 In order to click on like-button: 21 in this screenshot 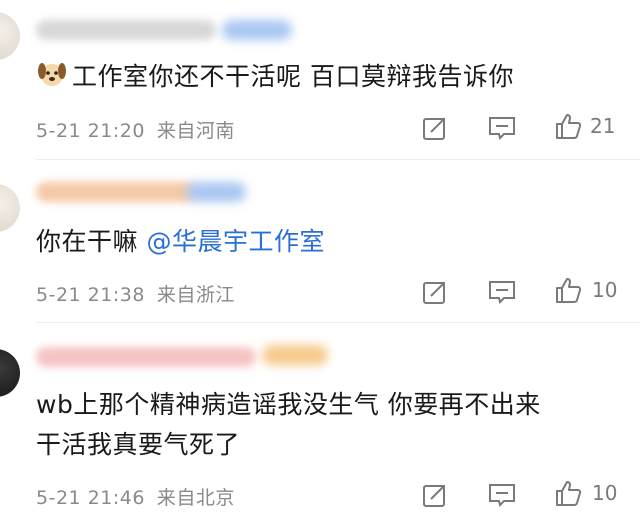, I will do `click(584, 126)`.